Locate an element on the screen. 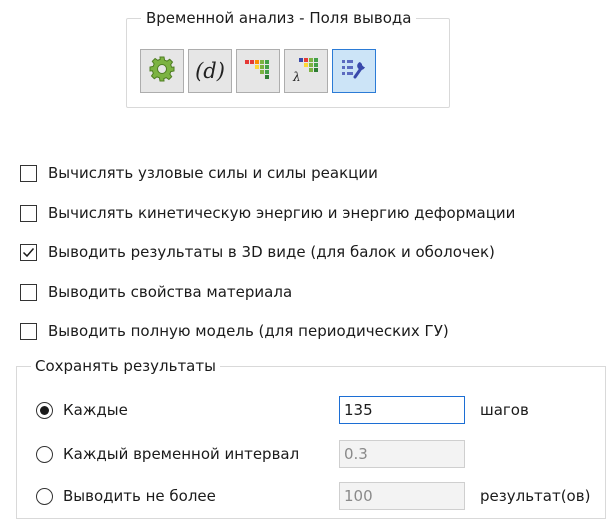 Image resolution: width=614 pixels, height=526 pixels. max-results-radio is located at coordinates (44, 496).